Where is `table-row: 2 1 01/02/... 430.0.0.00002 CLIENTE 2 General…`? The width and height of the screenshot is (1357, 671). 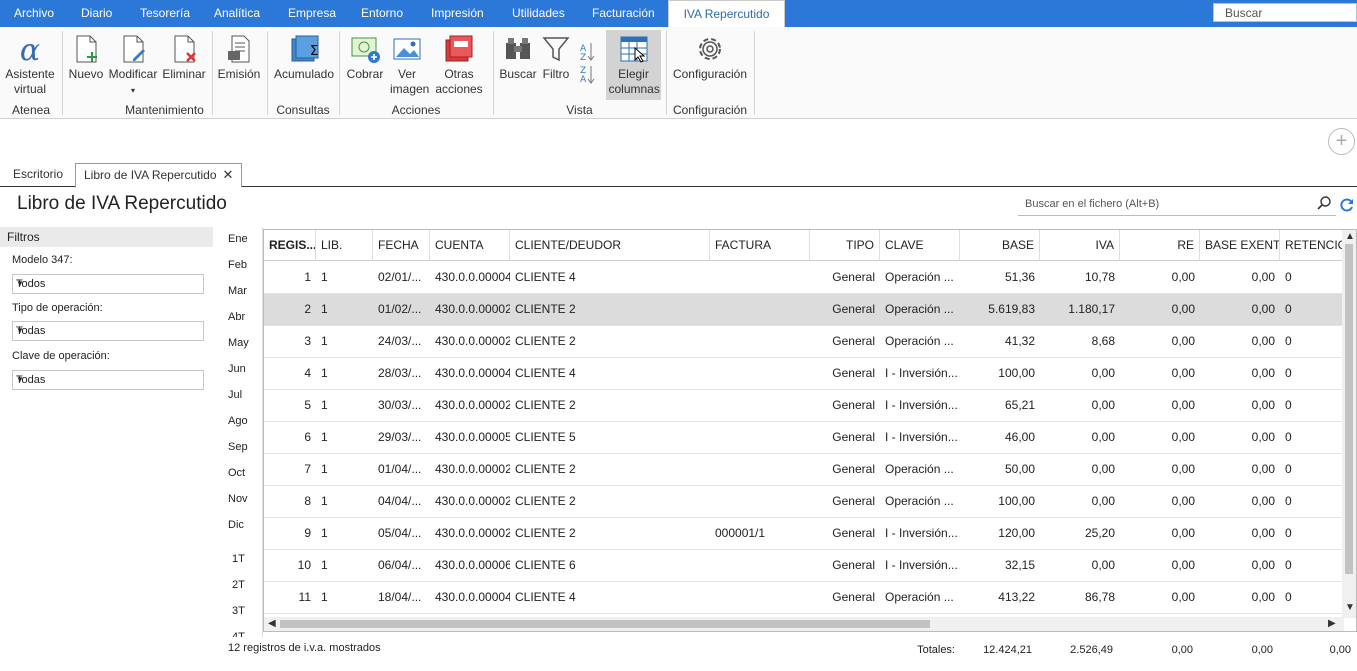 table-row: 2 1 01/02/... 430.0.0.00002 CLIENTE 2 General… is located at coordinates (804, 310).